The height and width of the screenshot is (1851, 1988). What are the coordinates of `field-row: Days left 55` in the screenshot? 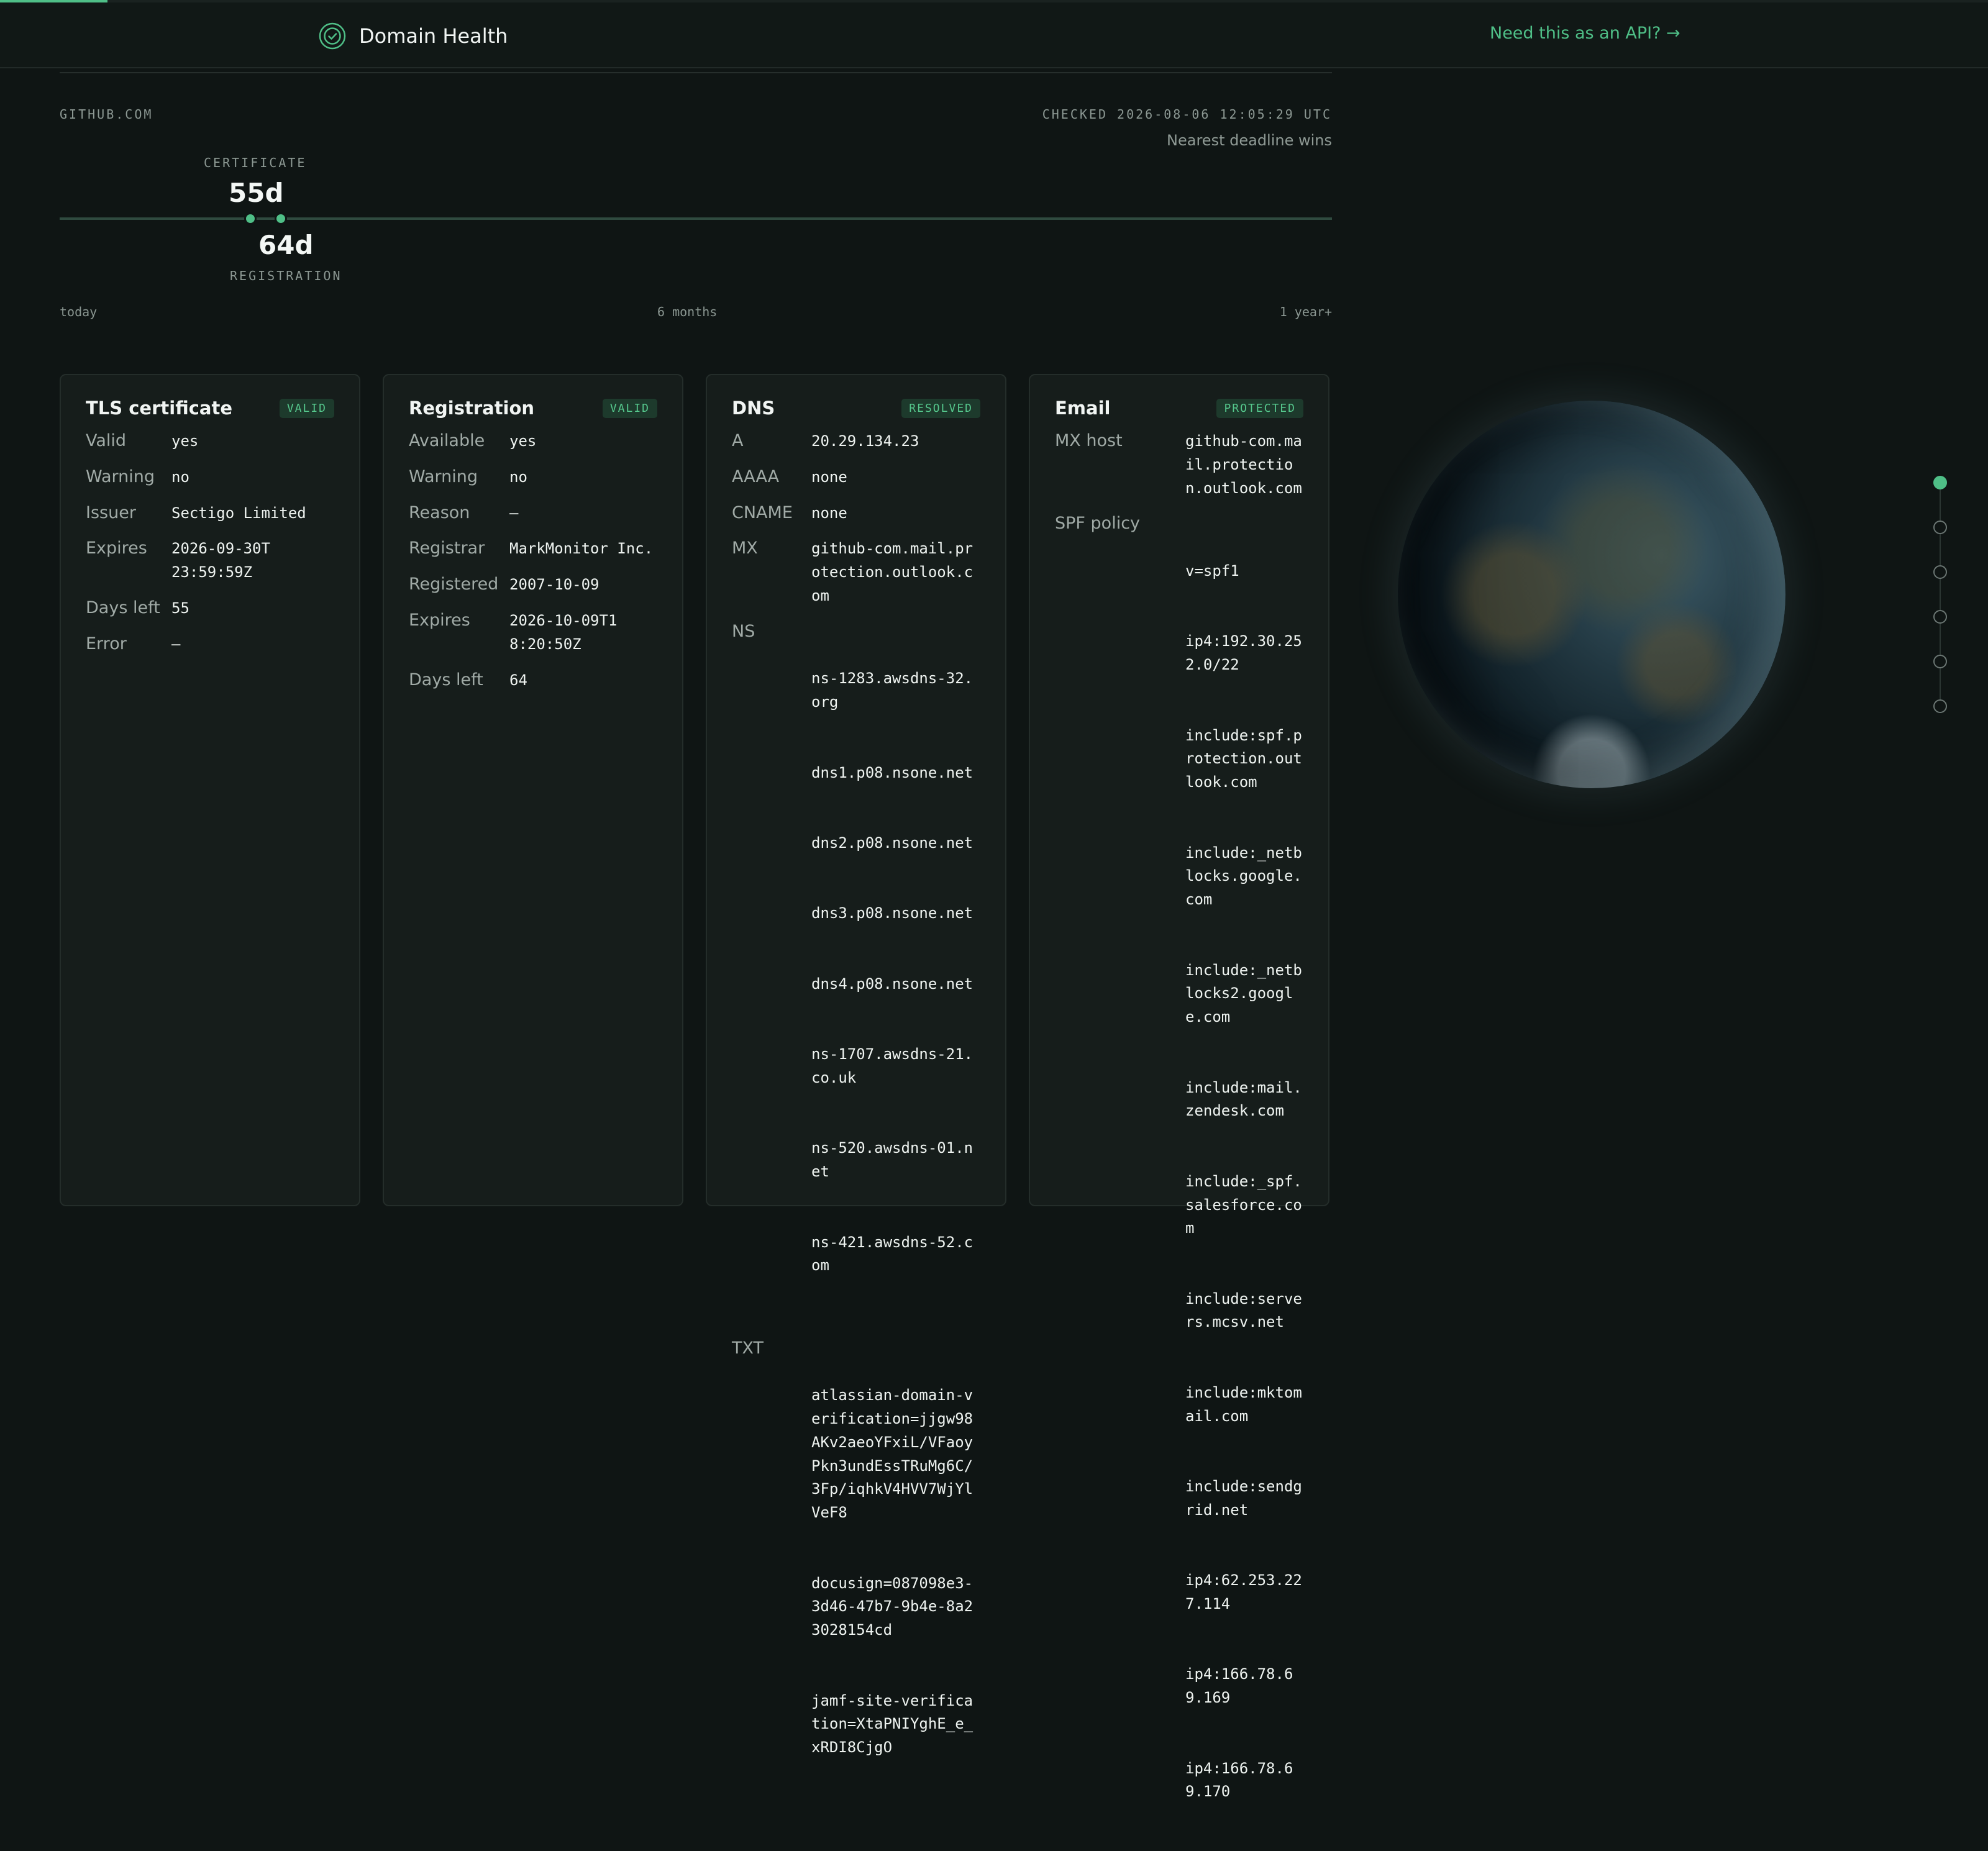 It's located at (210, 609).